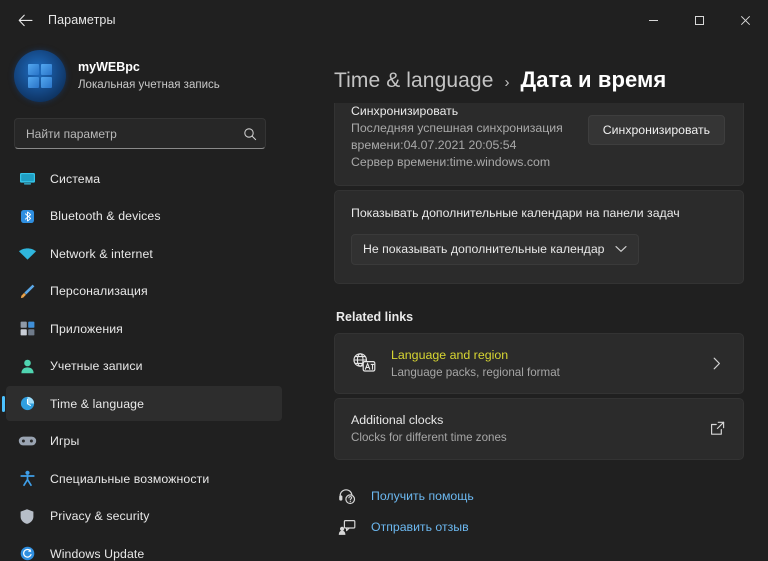 This screenshot has height=561, width=768. Describe the element at coordinates (593, 79) in the screenshot. I see `page-title: Дата и время` at that location.